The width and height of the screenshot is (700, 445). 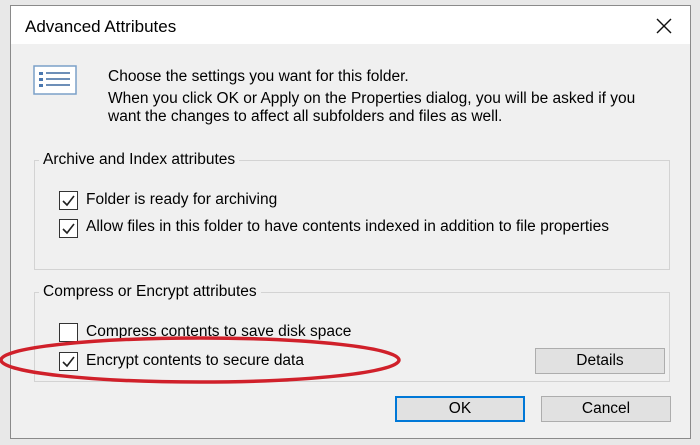 What do you see at coordinates (150, 292) in the screenshot?
I see `compress-encrypt-legend: Compress or Encrypt attributes` at bounding box center [150, 292].